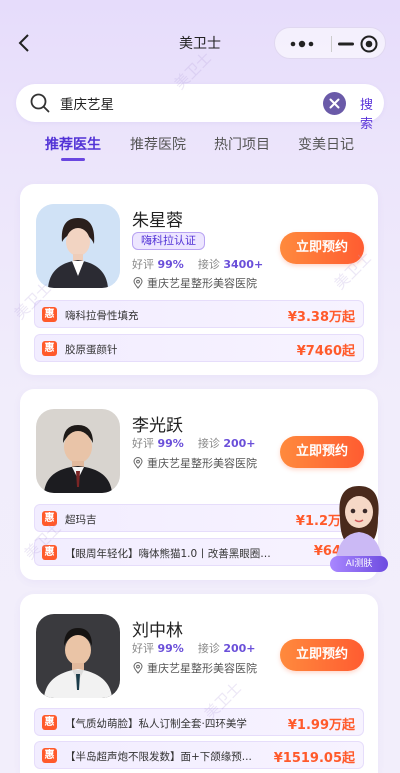 The width and height of the screenshot is (400, 773). What do you see at coordinates (157, 631) in the screenshot?
I see `doctor-name: 刘中林` at bounding box center [157, 631].